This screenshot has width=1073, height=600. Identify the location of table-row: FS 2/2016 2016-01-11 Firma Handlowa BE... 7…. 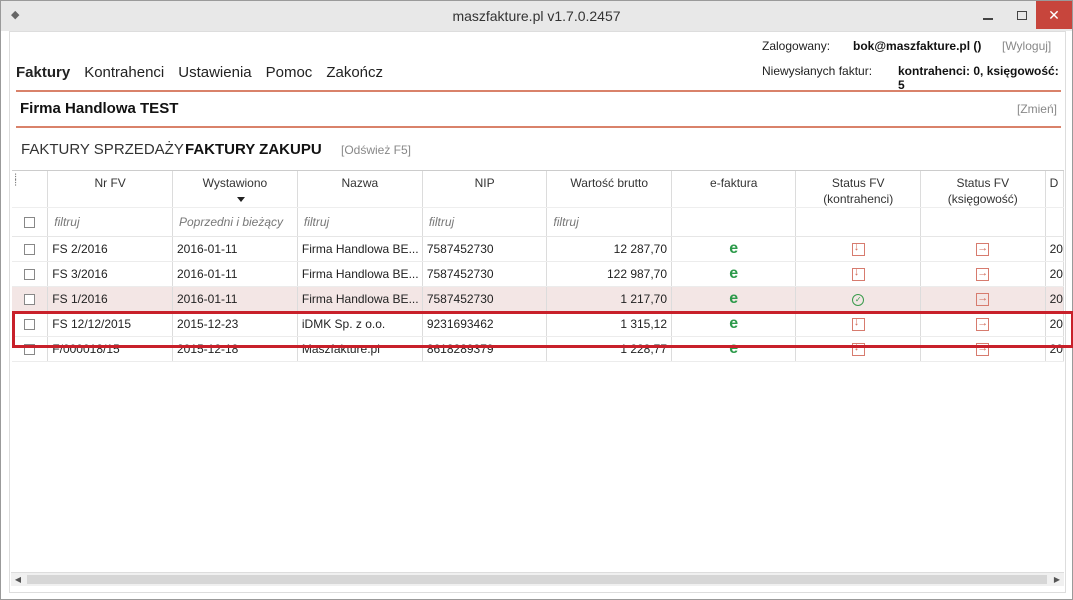
(538, 249).